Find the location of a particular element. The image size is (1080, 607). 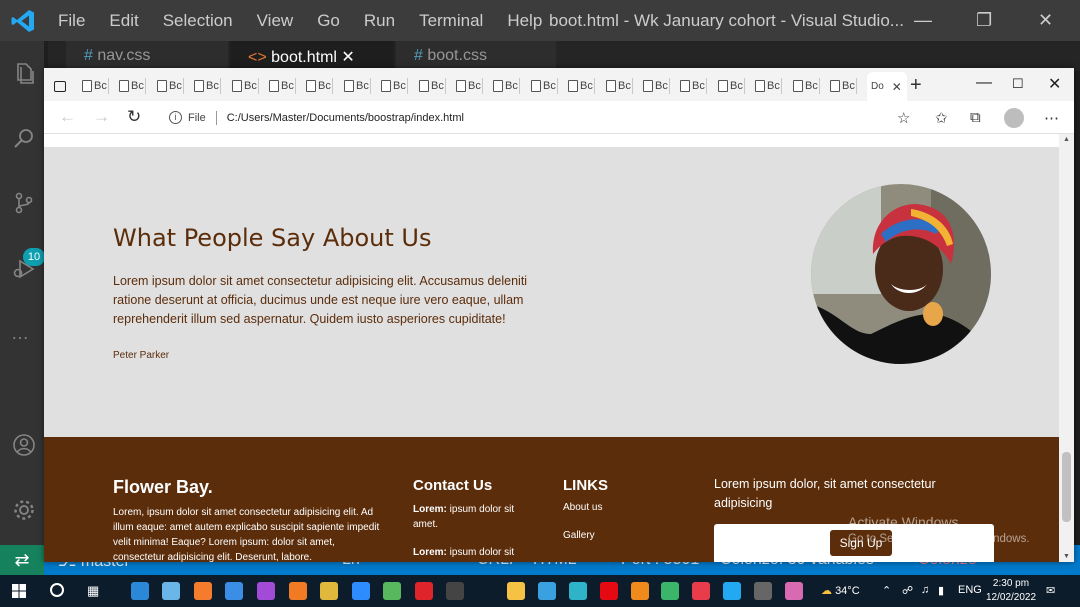

vscode-taskbar-icon is located at coordinates (732, 591).